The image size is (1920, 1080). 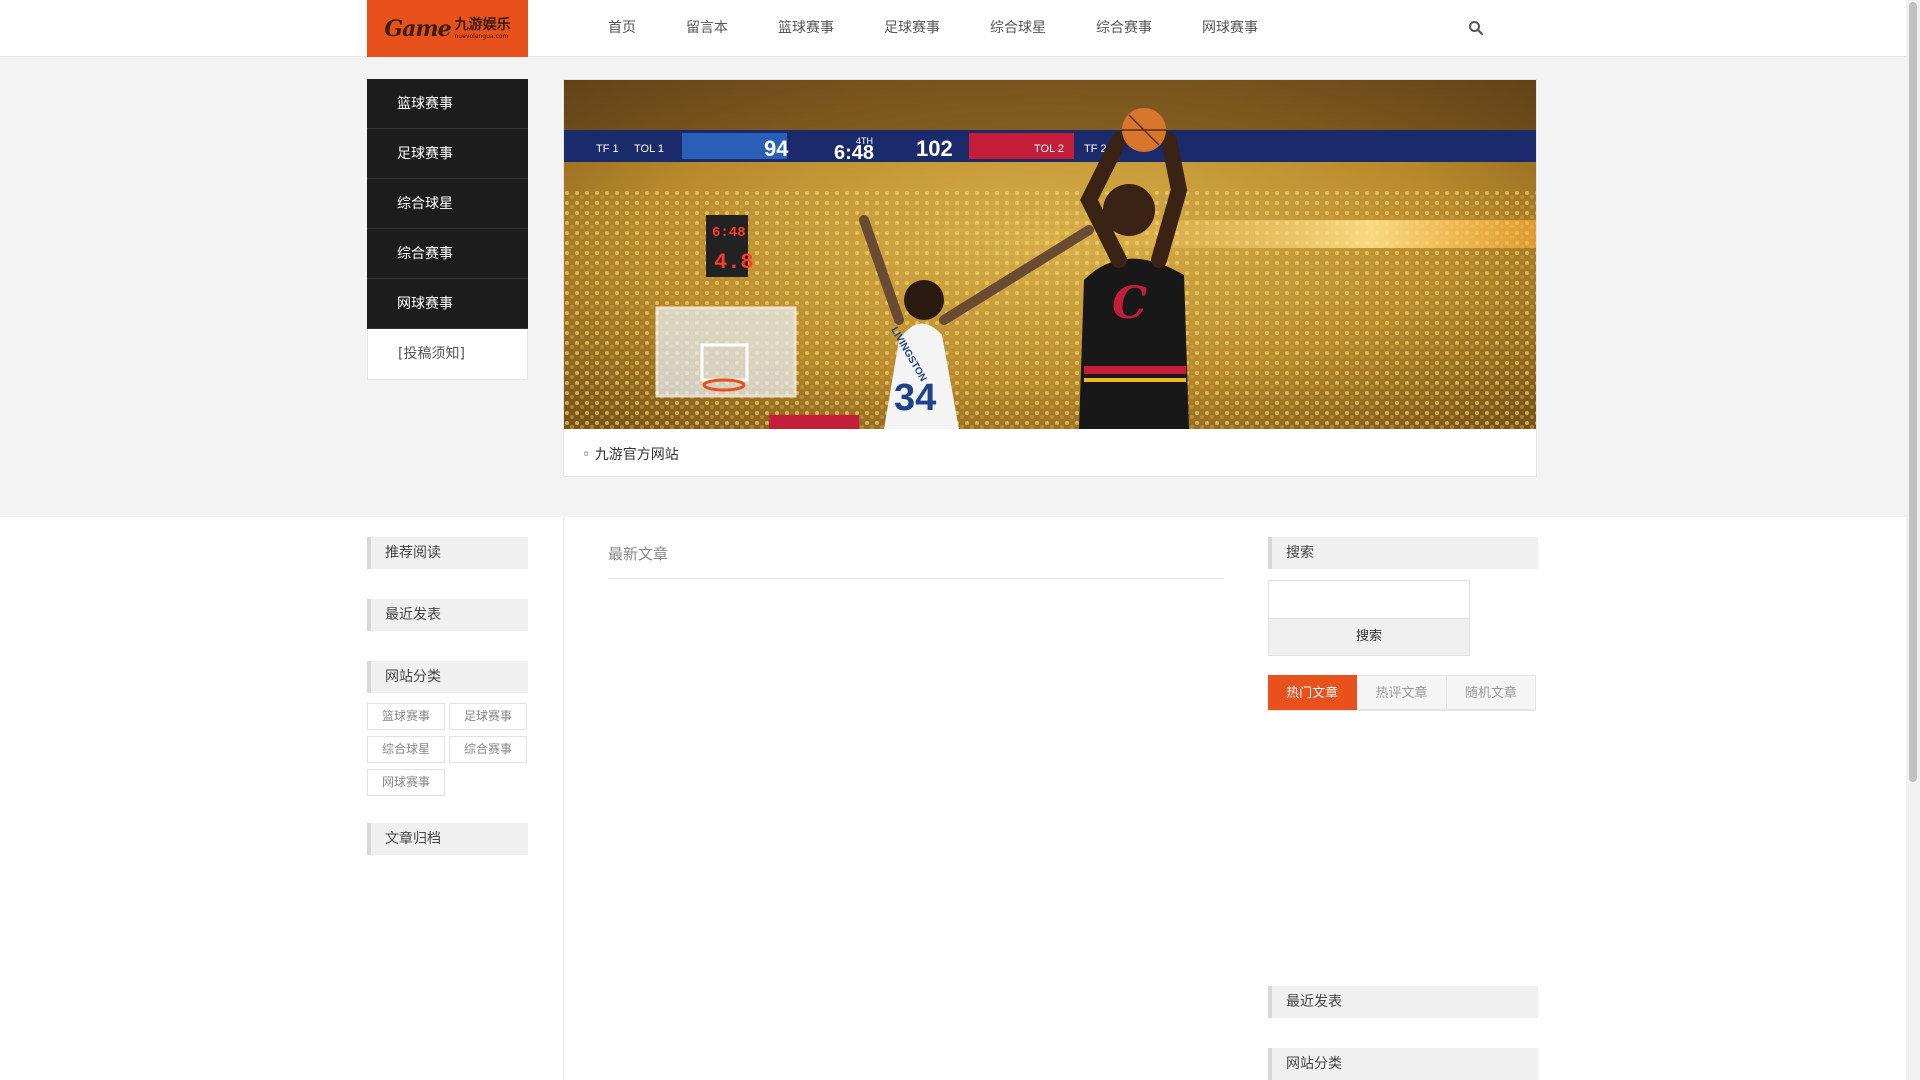 What do you see at coordinates (806, 28) in the screenshot?
I see `nav-basketball: 篮球赛事` at bounding box center [806, 28].